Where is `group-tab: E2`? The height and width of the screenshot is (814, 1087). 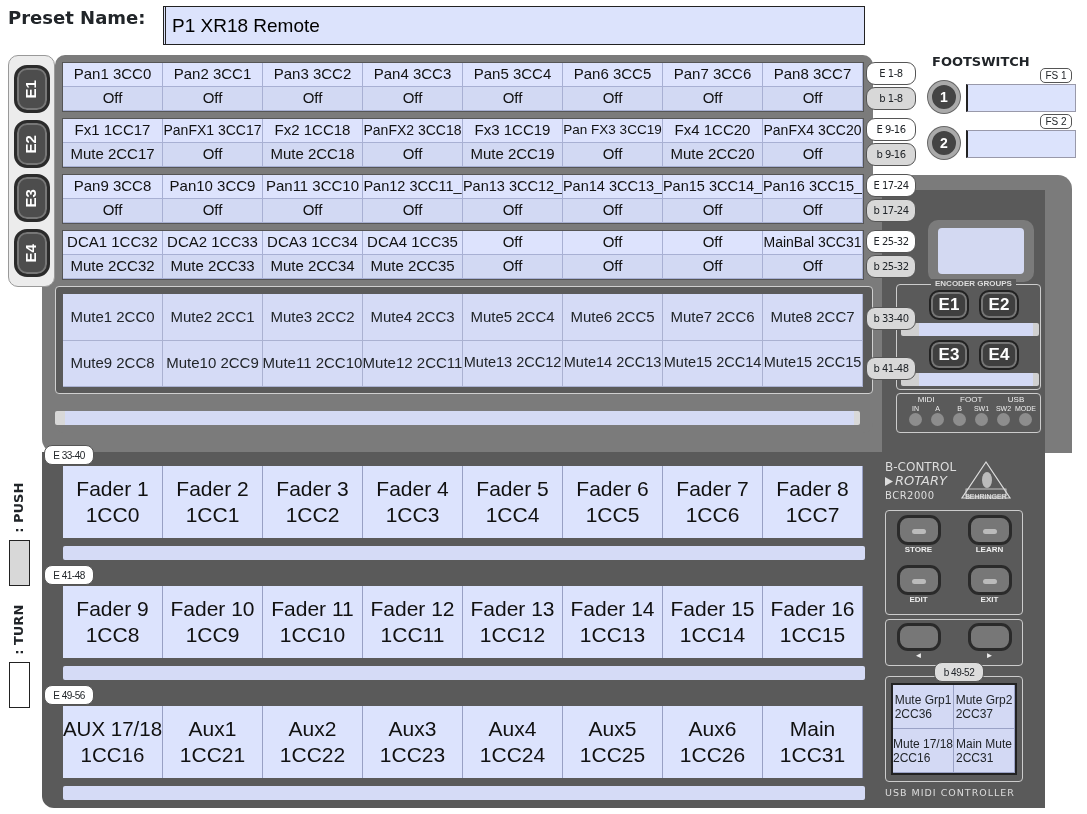
group-tab: E2 is located at coordinates (31, 143).